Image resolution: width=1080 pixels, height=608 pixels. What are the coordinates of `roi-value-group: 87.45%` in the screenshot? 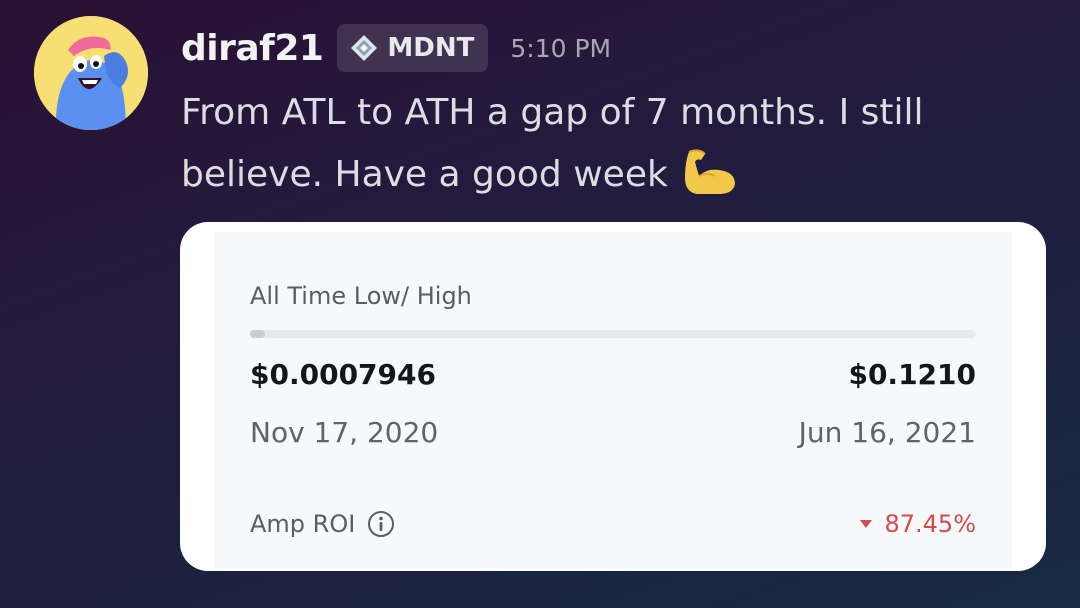 It's located at (918, 524).